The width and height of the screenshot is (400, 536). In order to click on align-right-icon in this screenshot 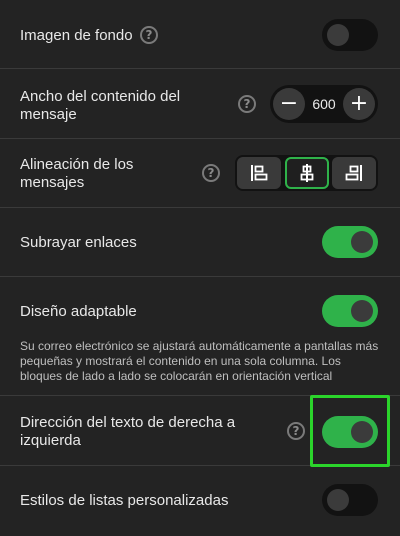, I will do `click(353, 173)`.